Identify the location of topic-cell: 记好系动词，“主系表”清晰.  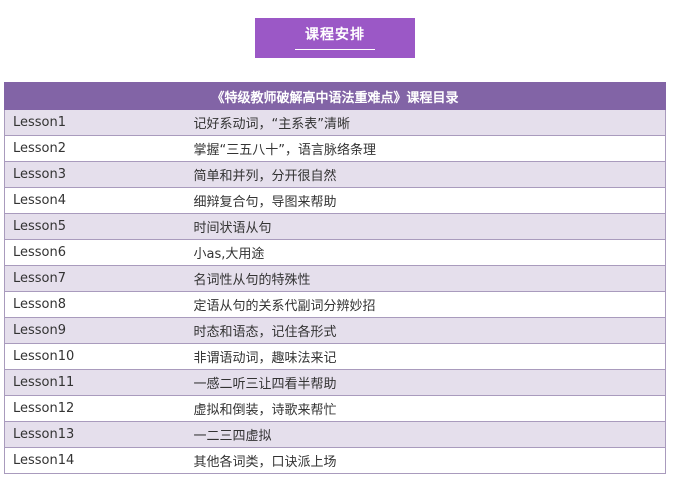
(426, 122).